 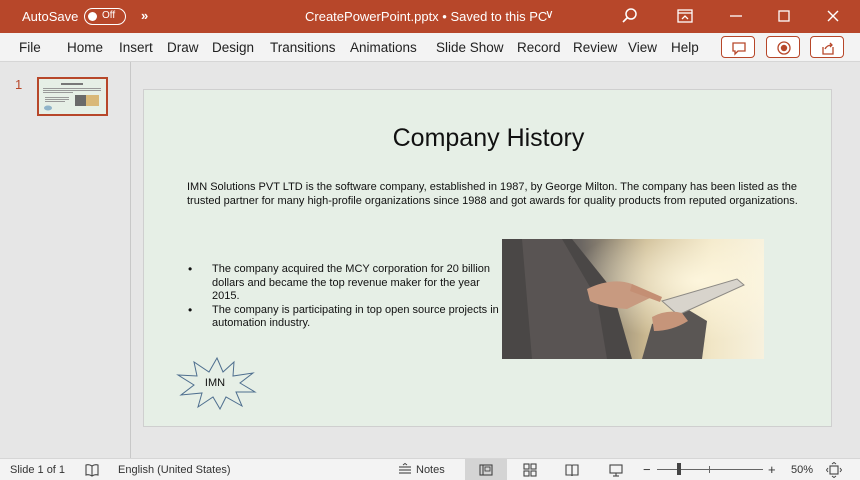 I want to click on tab-design: Design, so click(x=233, y=47).